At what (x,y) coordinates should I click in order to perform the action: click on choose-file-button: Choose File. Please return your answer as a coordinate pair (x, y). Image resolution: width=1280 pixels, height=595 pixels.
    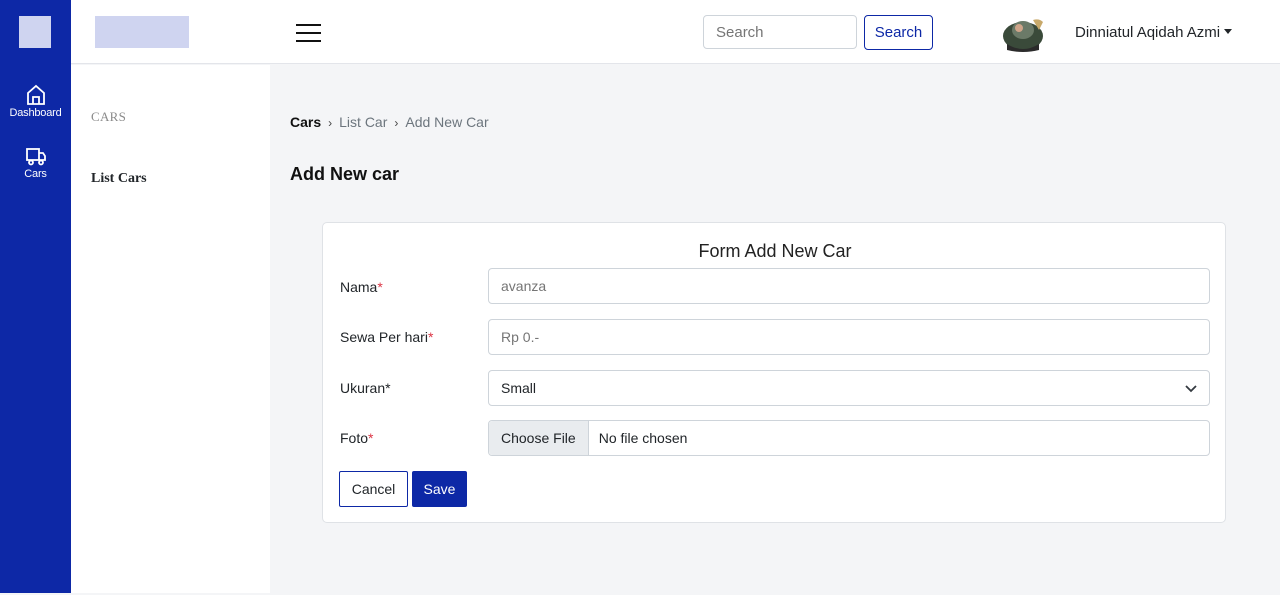
    Looking at the image, I should click on (539, 438).